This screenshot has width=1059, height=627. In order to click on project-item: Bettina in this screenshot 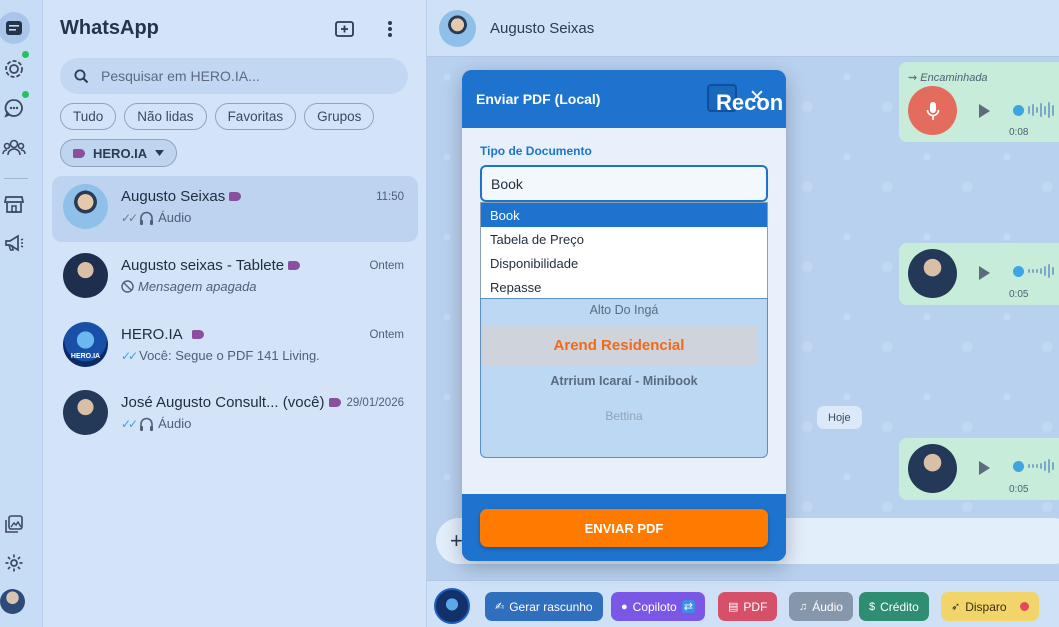, I will do `click(624, 416)`.